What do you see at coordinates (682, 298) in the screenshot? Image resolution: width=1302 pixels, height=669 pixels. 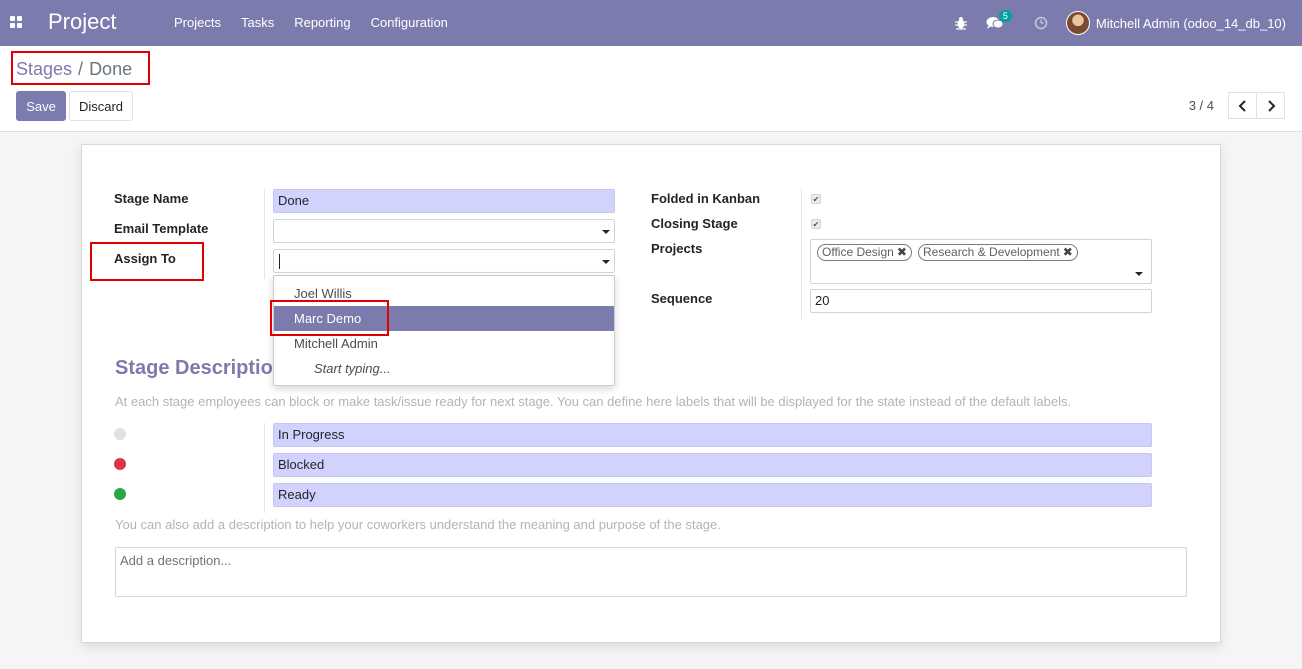 I see `sequence-label: Sequence` at bounding box center [682, 298].